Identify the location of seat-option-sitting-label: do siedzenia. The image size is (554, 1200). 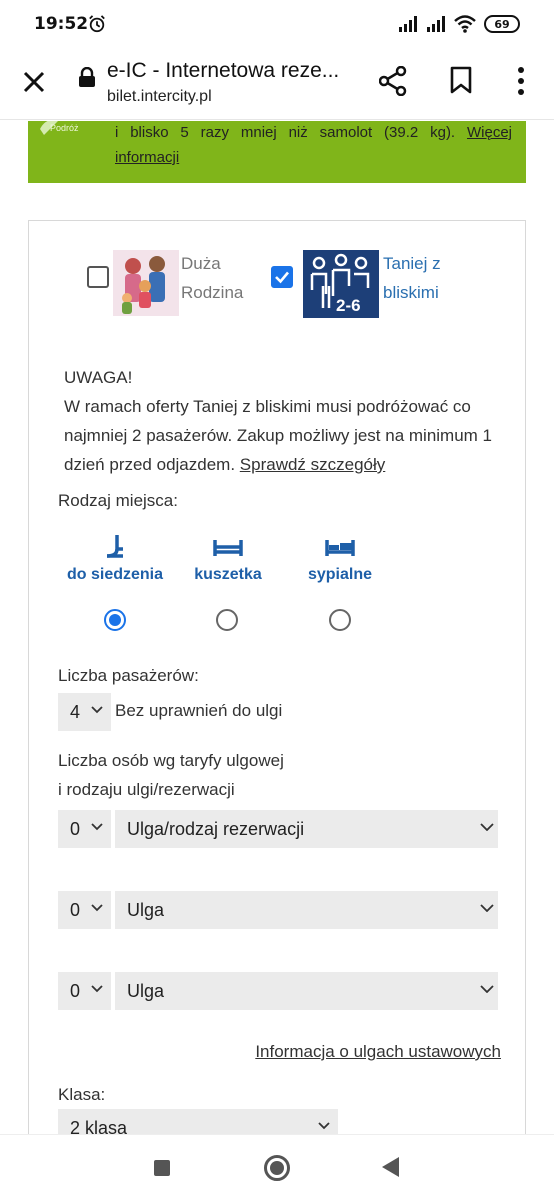
(115, 574).